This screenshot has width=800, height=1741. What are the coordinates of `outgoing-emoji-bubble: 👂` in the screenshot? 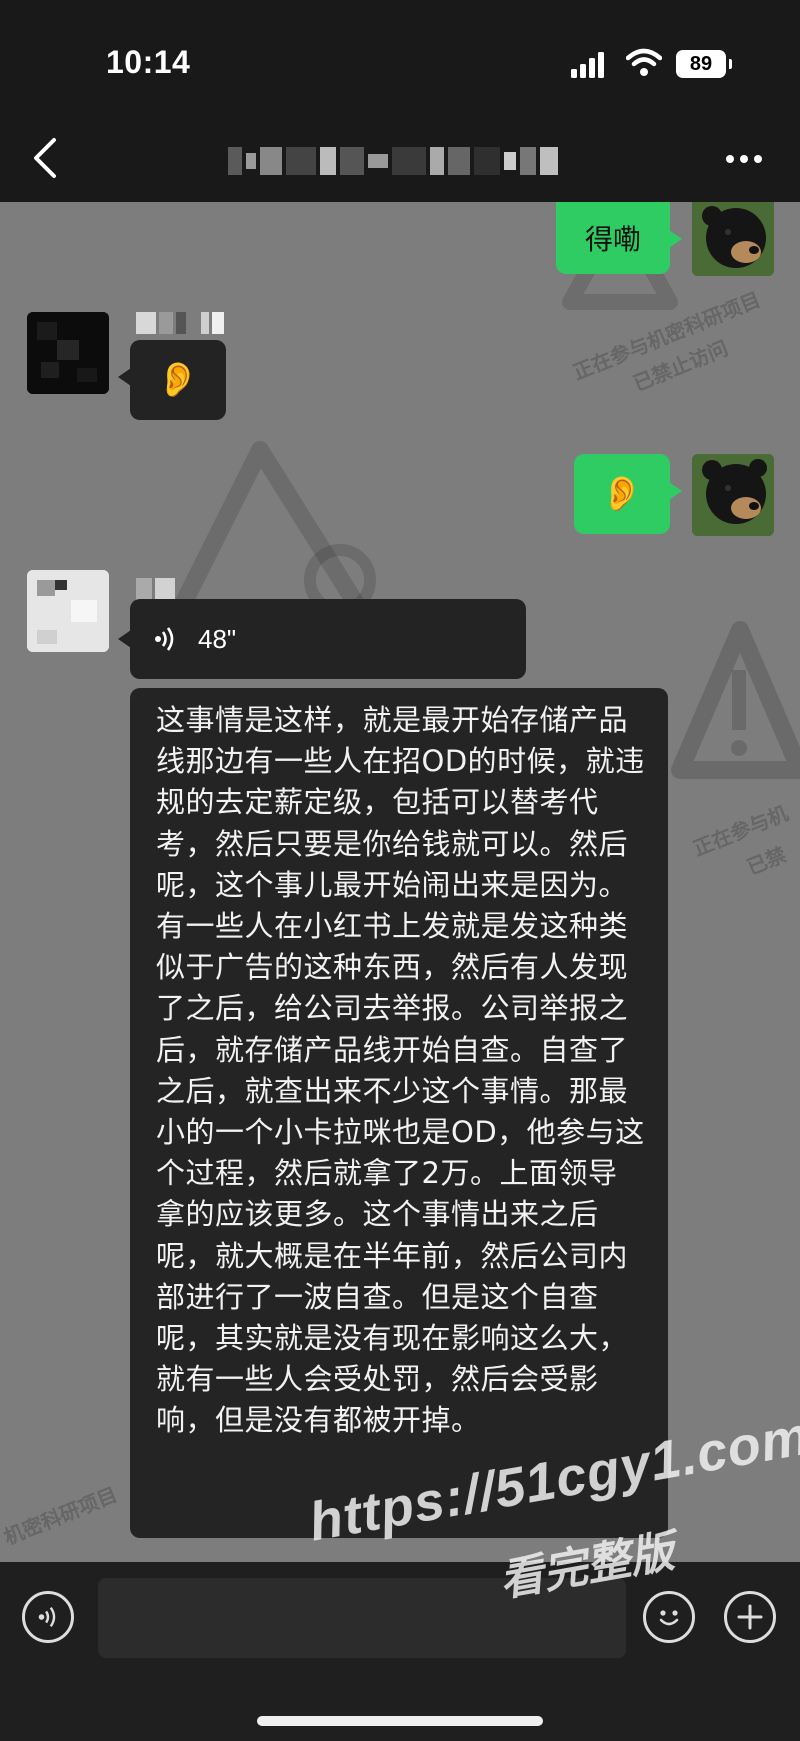 It's located at (628, 494).